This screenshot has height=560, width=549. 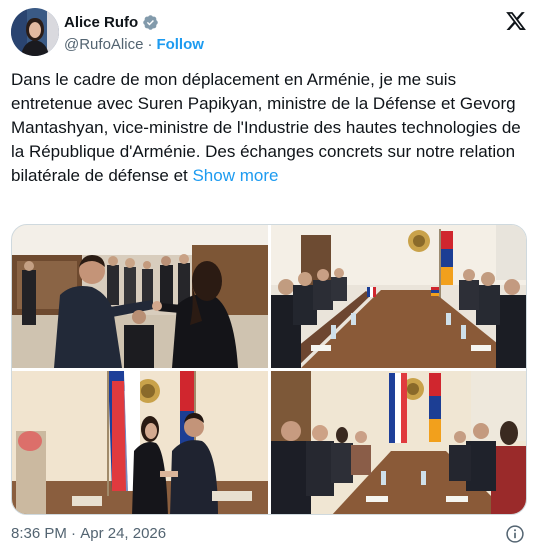 What do you see at coordinates (515, 534) in the screenshot?
I see `info-icon` at bounding box center [515, 534].